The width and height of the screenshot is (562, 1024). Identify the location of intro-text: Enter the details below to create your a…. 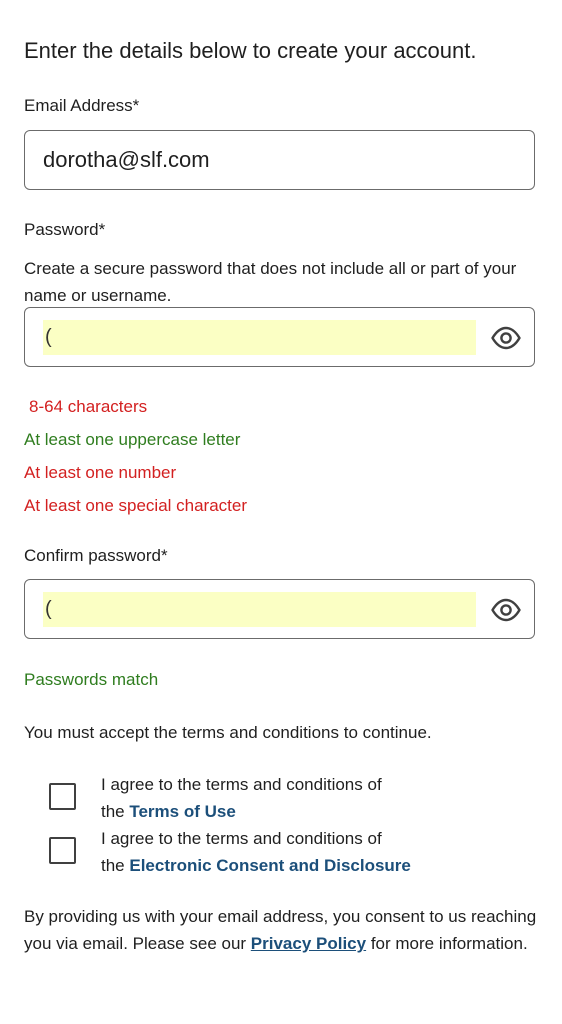
(250, 50).